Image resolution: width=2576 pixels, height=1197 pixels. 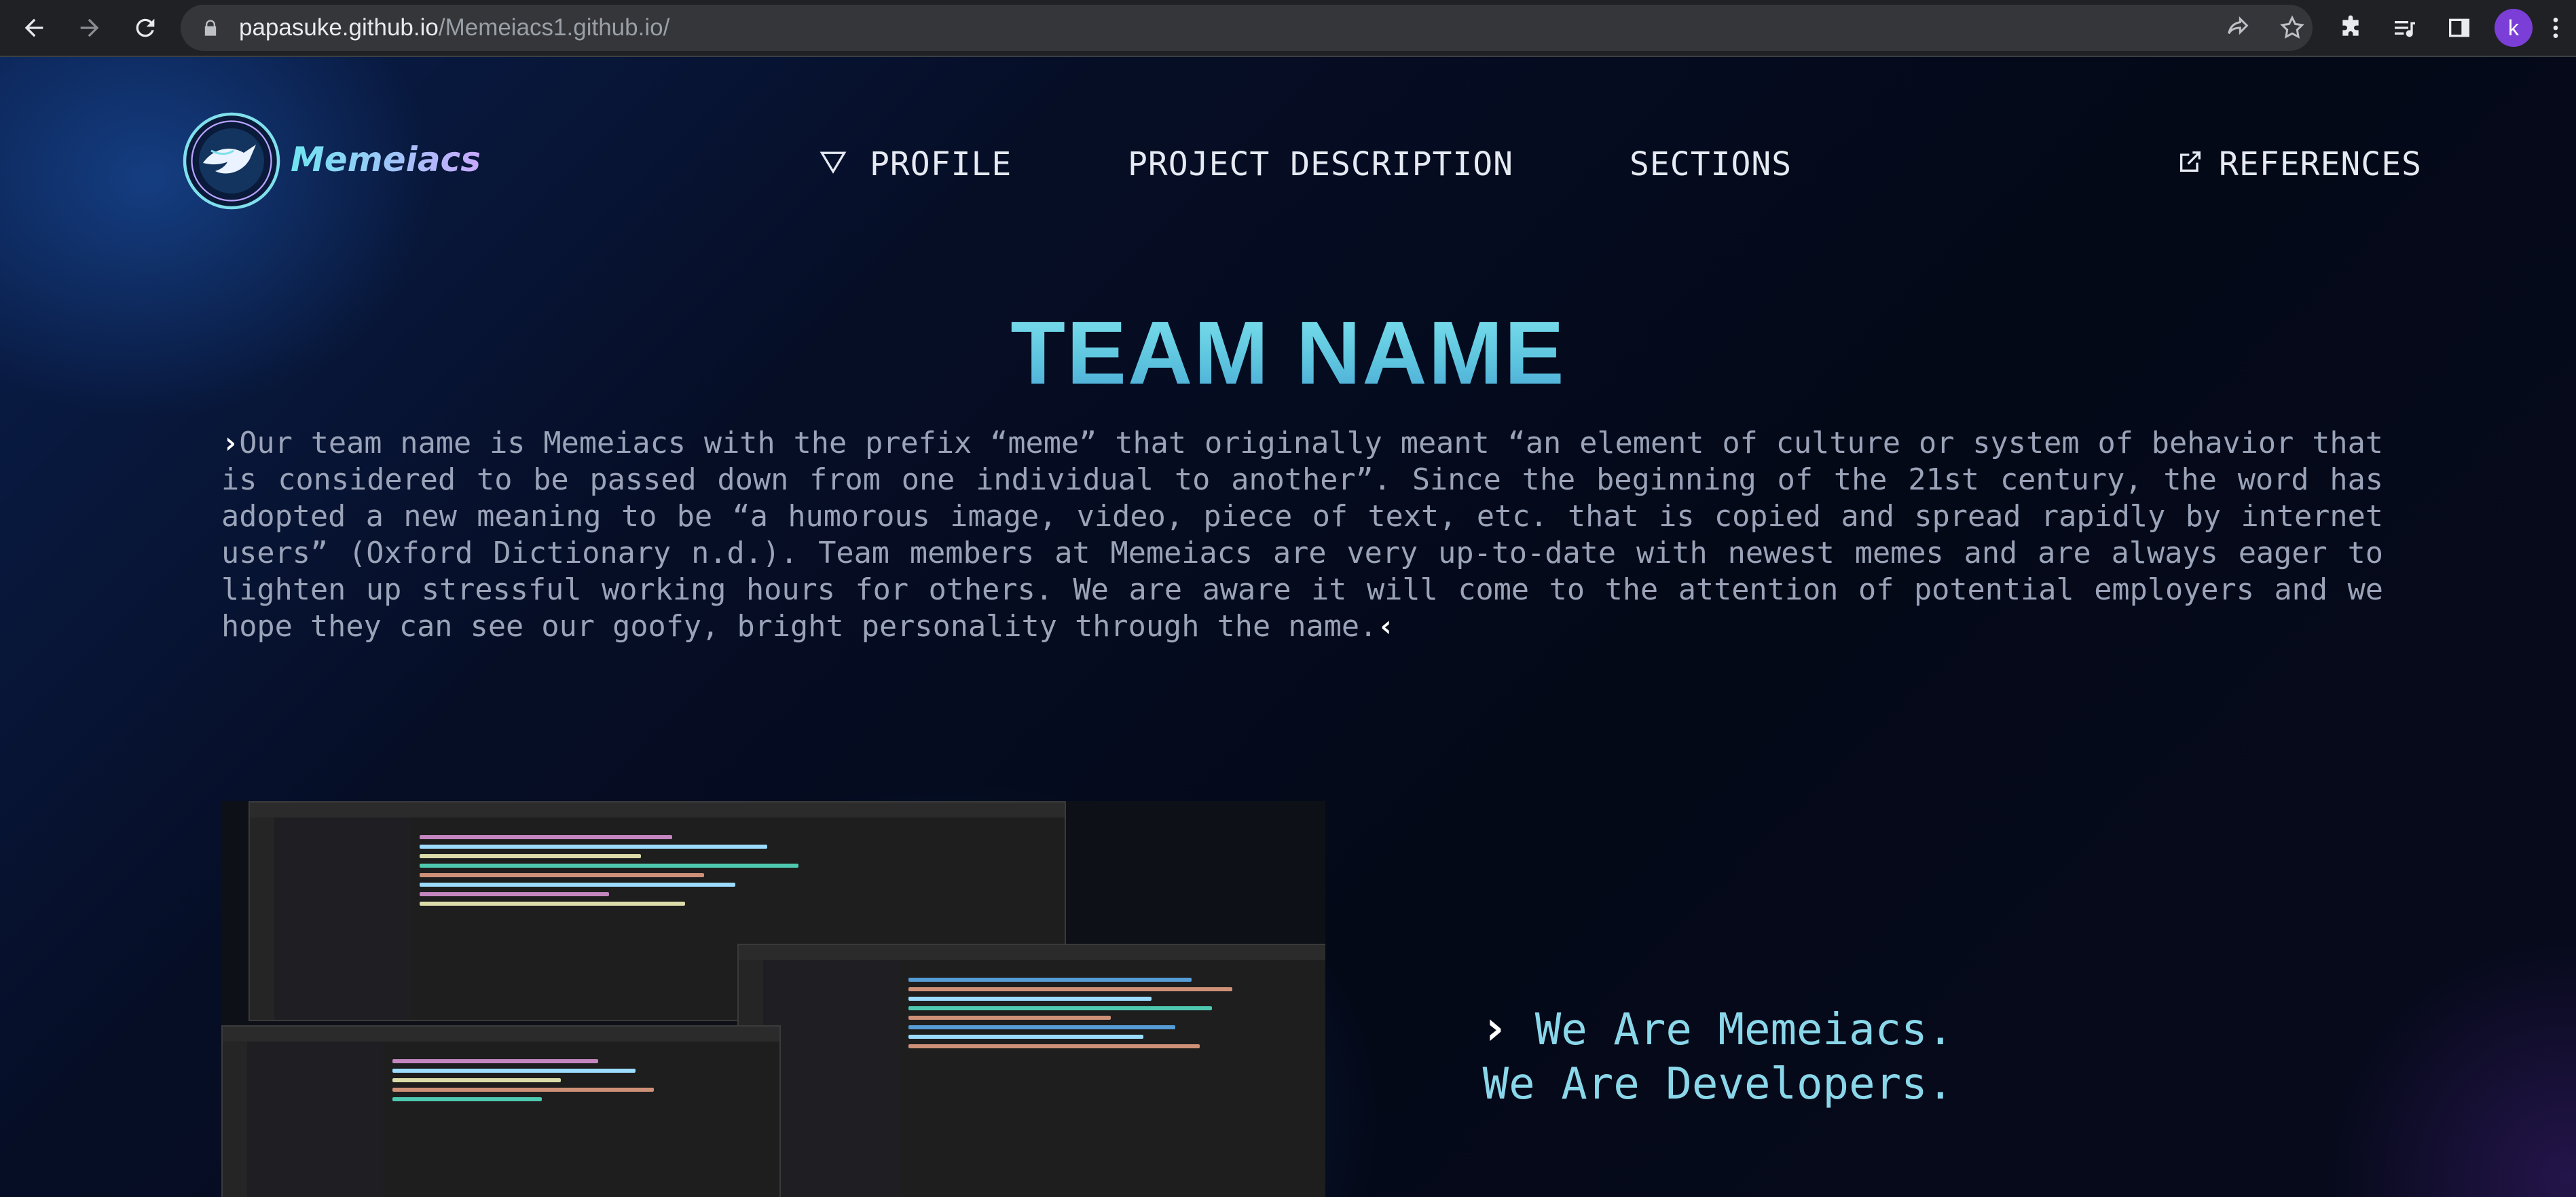 I want to click on forward-arrow-icon, so click(x=89, y=27).